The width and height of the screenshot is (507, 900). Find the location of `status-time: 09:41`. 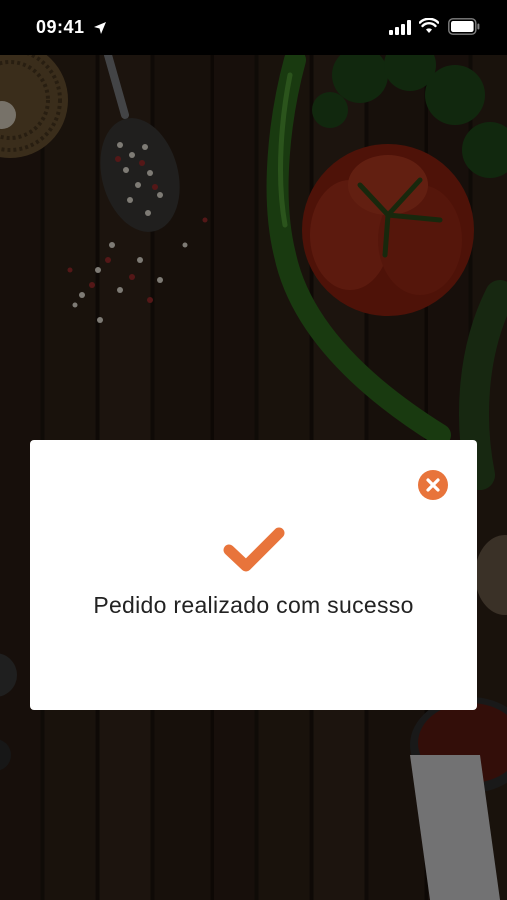

status-time: 09:41 is located at coordinates (60, 27).